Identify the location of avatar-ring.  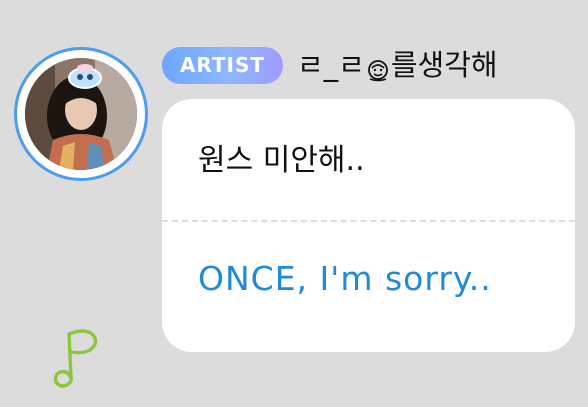
(81, 114).